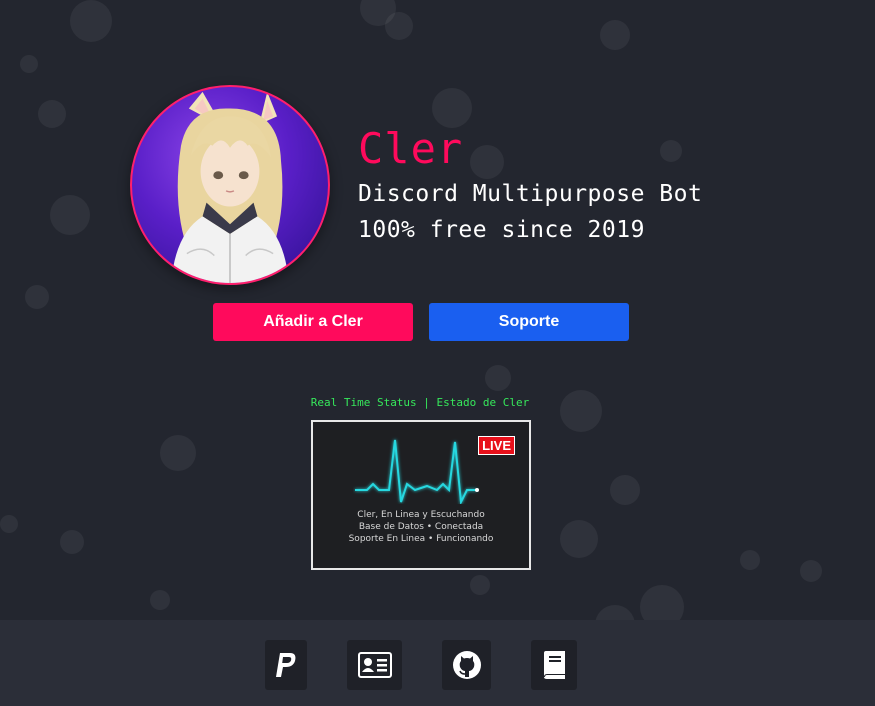  I want to click on live-badge: LIVE, so click(496, 445).